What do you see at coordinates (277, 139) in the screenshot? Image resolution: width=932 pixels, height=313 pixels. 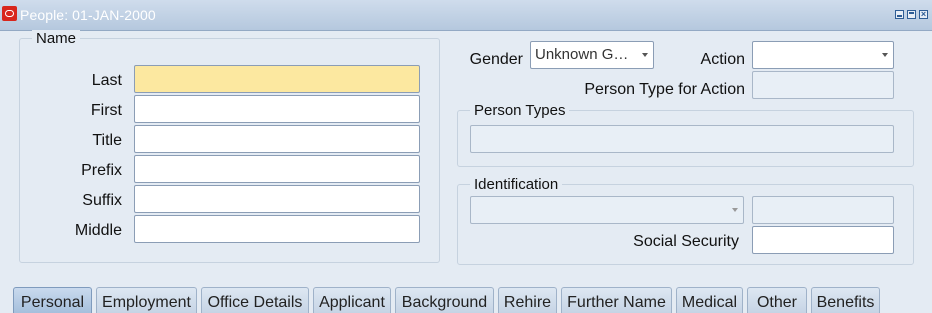 I see `title-field` at bounding box center [277, 139].